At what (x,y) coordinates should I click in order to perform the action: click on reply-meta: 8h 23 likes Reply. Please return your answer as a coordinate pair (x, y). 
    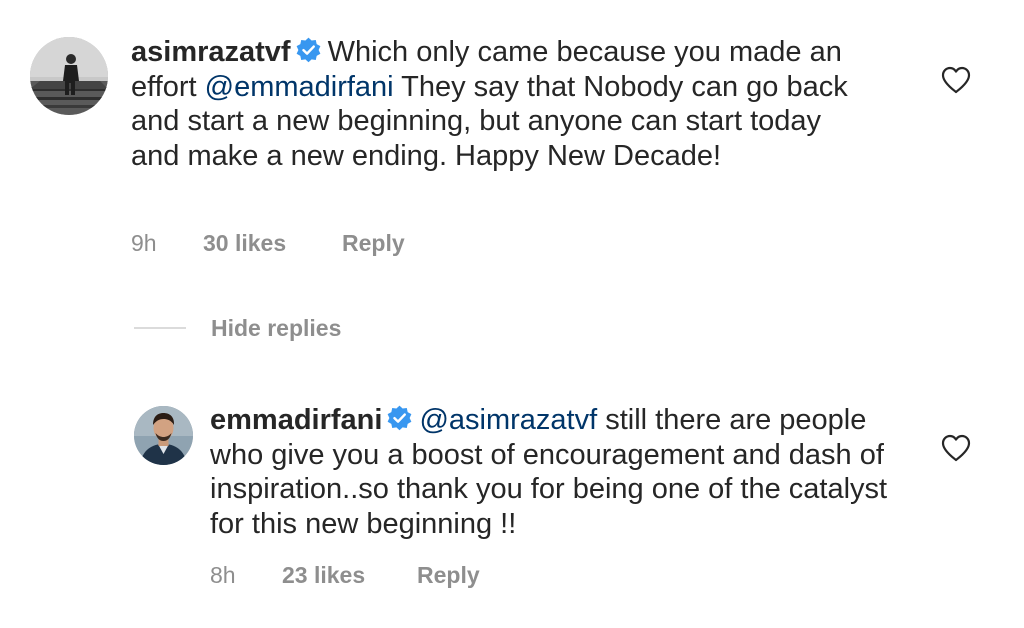
    Looking at the image, I should click on (345, 575).